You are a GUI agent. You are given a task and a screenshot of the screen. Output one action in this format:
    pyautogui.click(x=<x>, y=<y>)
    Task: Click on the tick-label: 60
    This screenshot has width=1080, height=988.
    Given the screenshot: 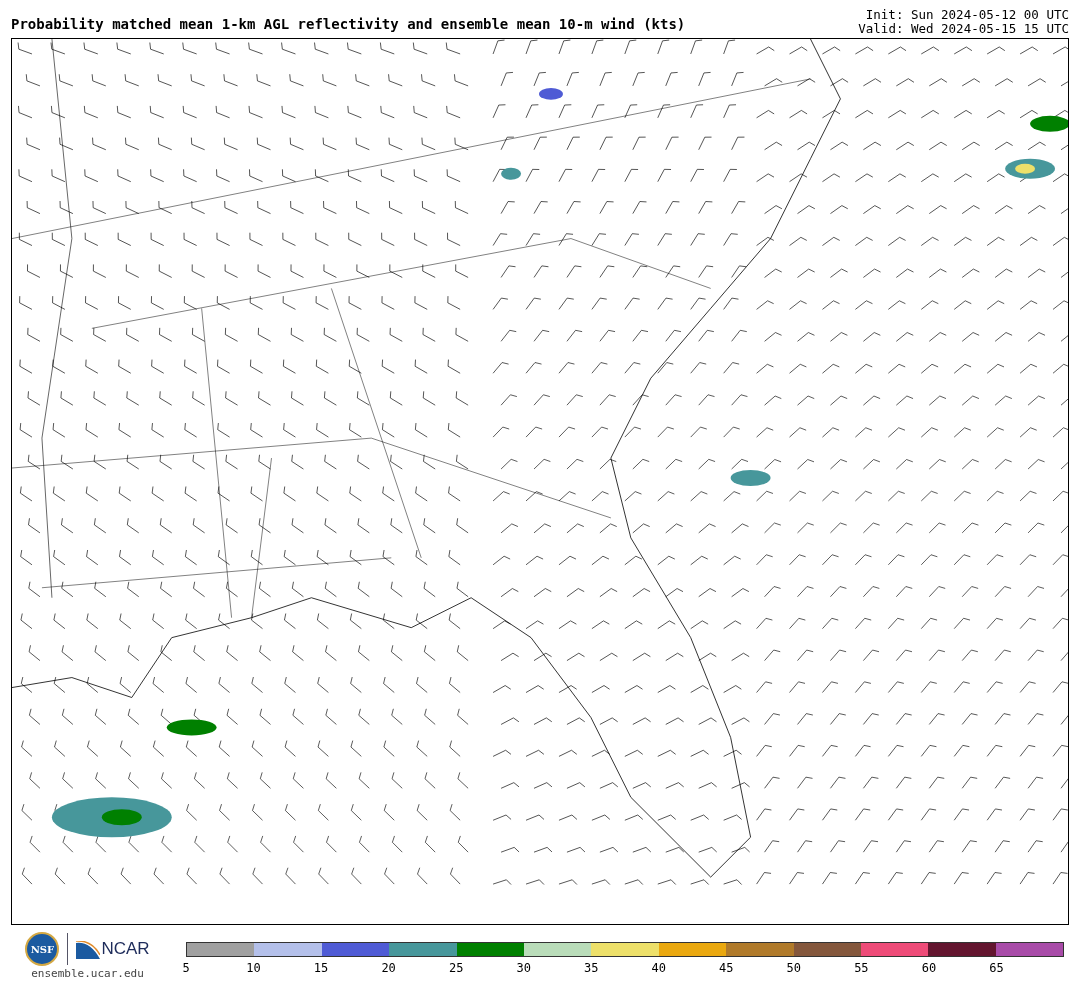 What is the action you would take?
    pyautogui.click(x=929, y=968)
    